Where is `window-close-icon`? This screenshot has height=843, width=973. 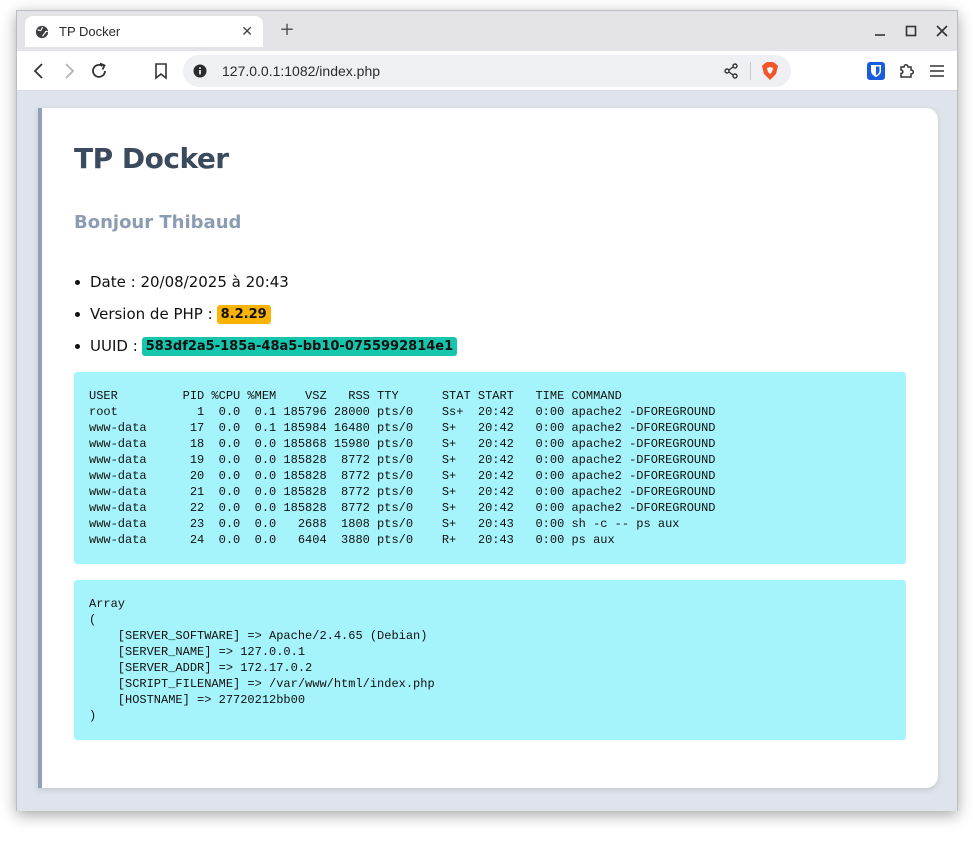 window-close-icon is located at coordinates (942, 31).